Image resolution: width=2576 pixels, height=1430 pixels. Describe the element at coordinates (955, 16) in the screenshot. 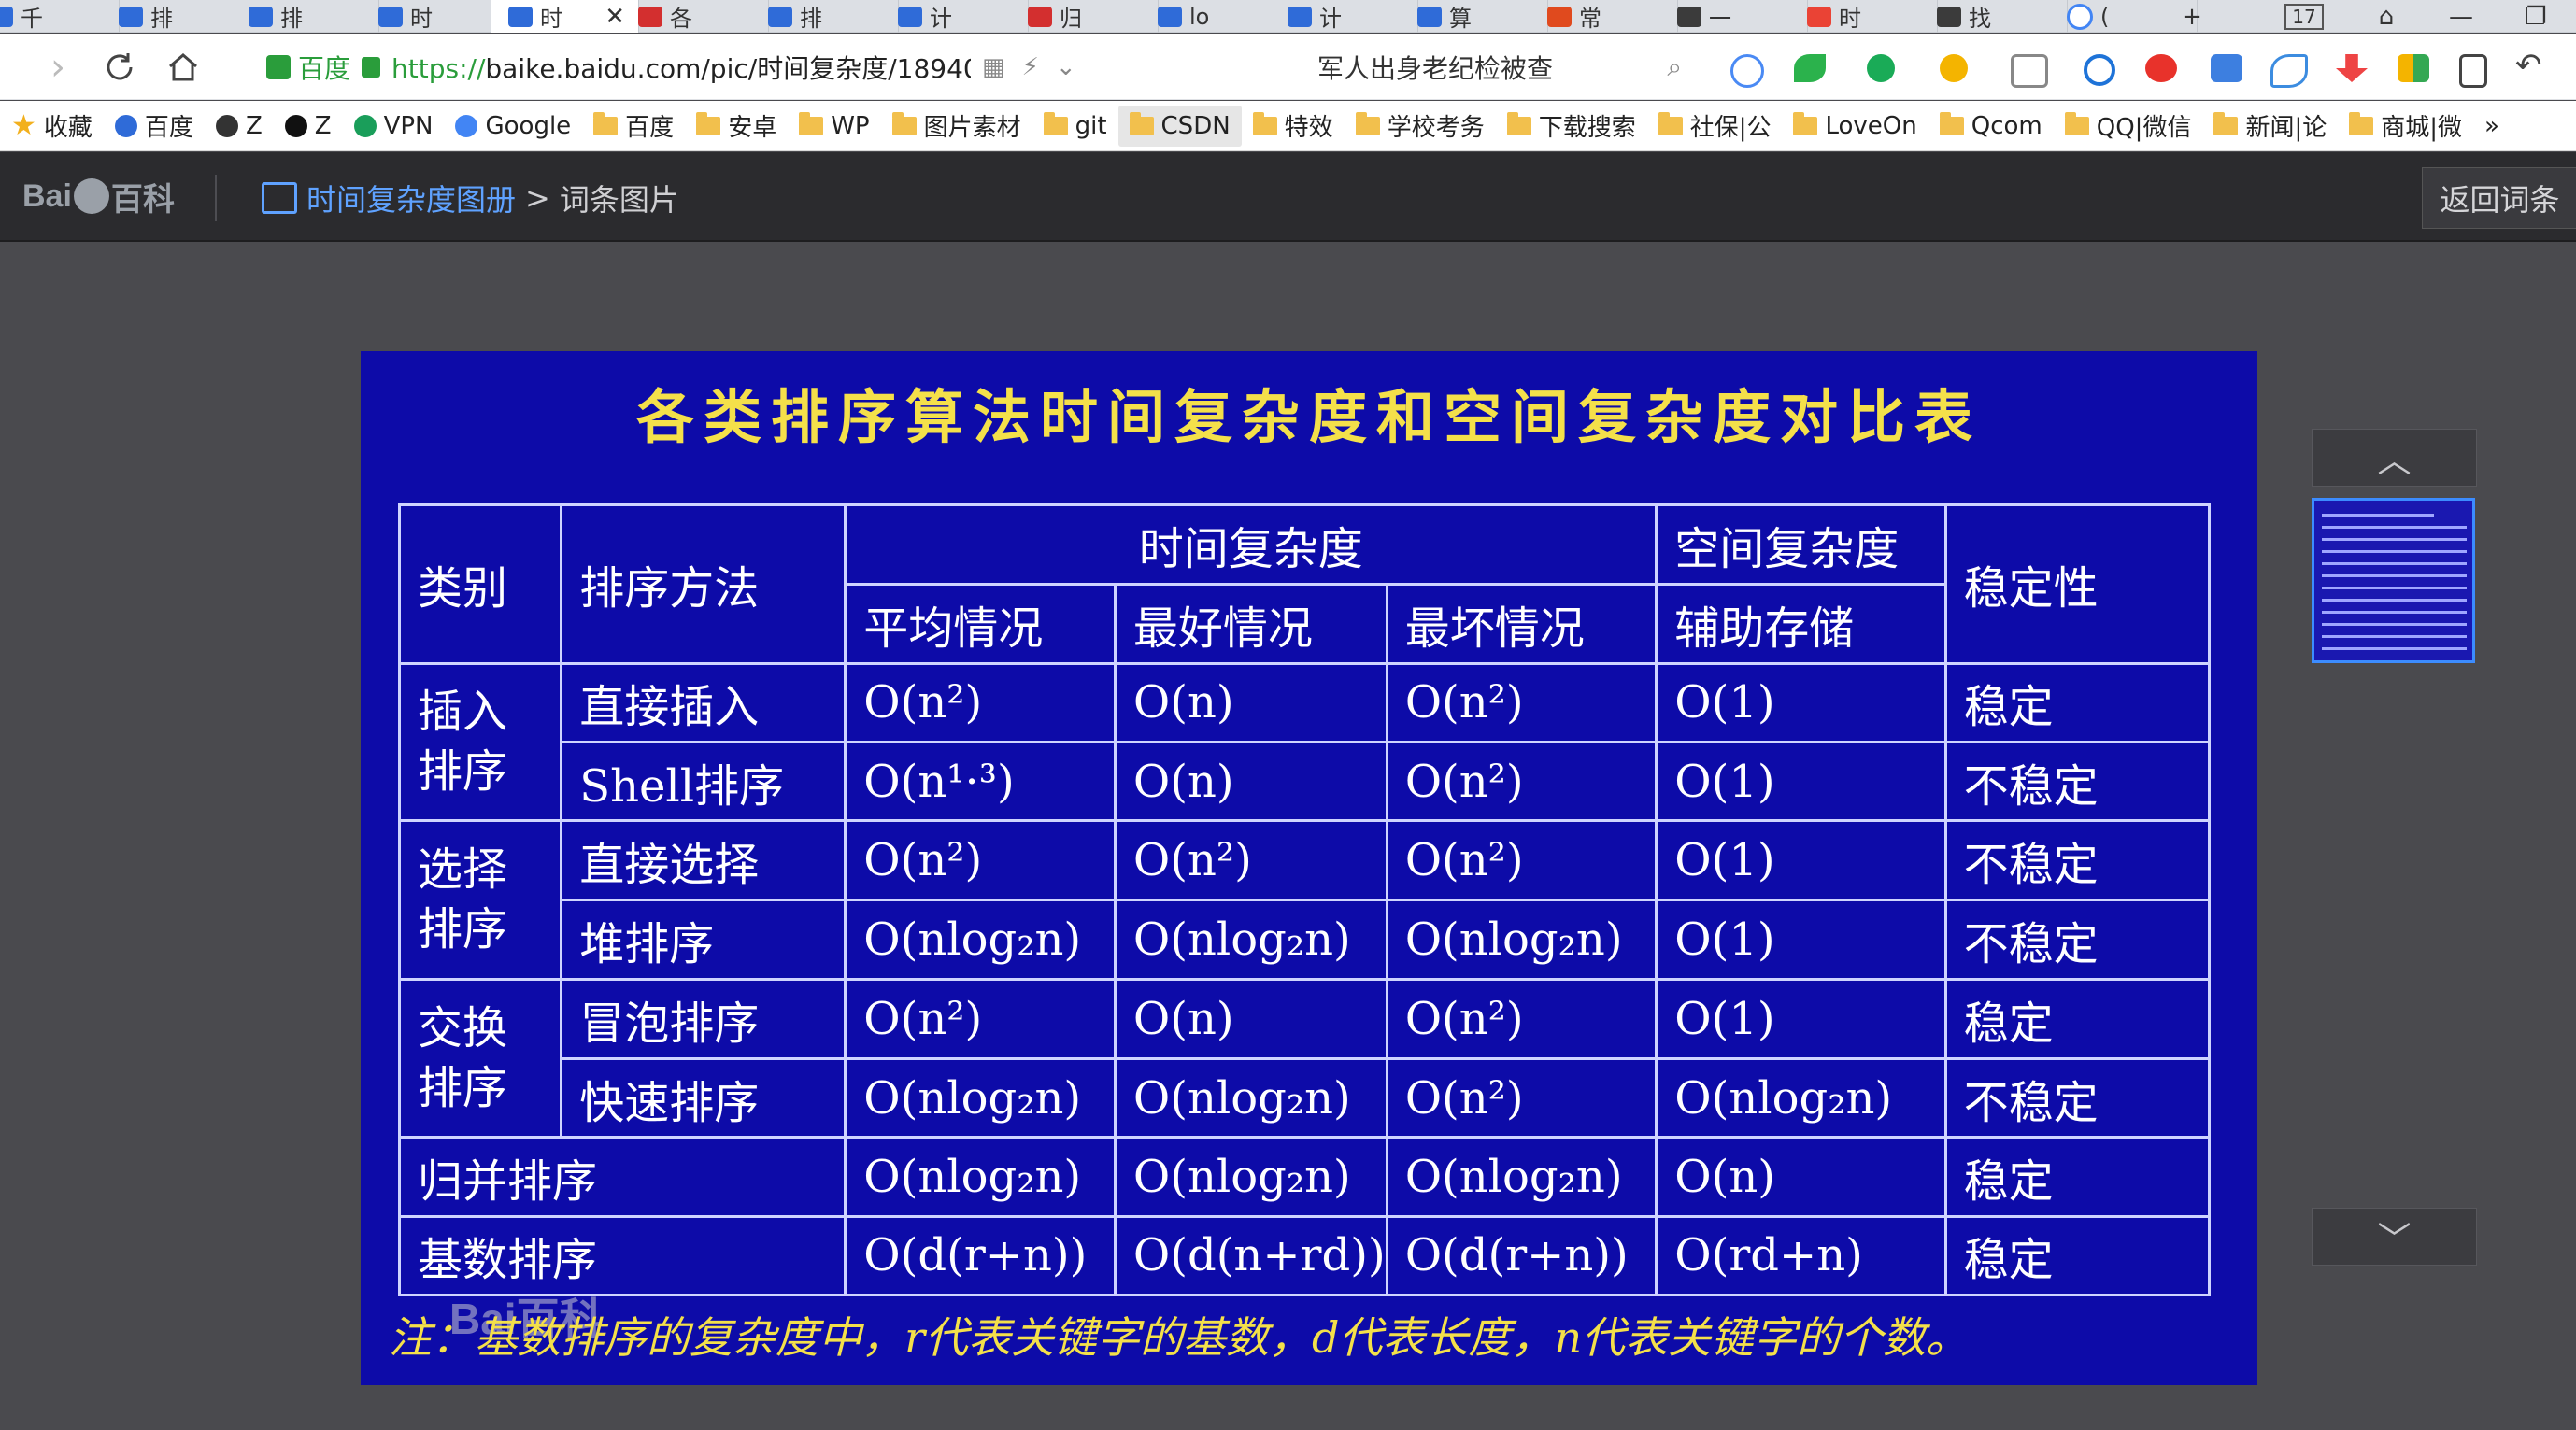

I see `tab-7: 计` at that location.